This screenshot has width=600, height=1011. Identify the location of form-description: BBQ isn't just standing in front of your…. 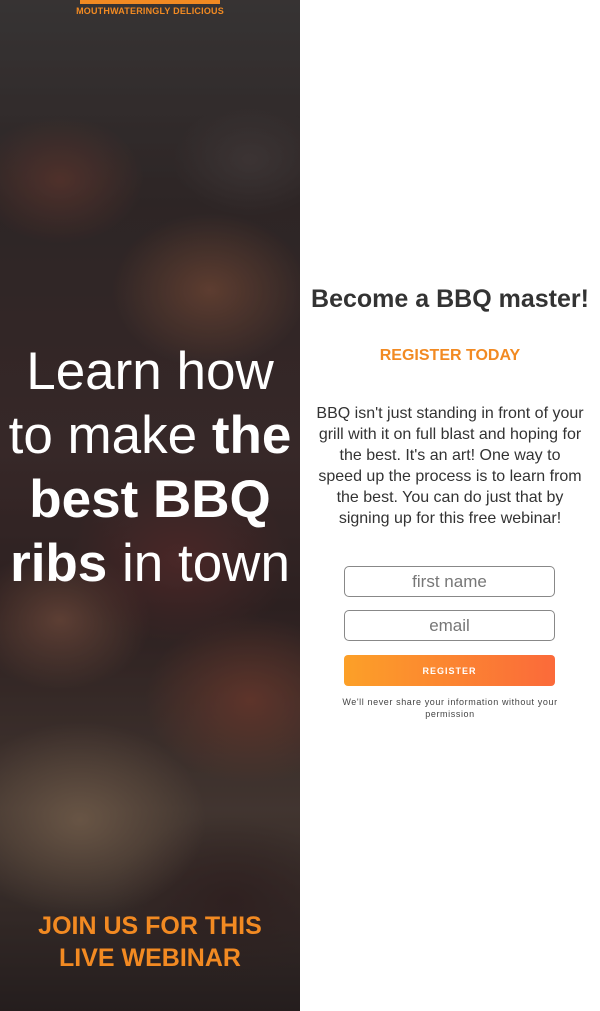
(450, 466).